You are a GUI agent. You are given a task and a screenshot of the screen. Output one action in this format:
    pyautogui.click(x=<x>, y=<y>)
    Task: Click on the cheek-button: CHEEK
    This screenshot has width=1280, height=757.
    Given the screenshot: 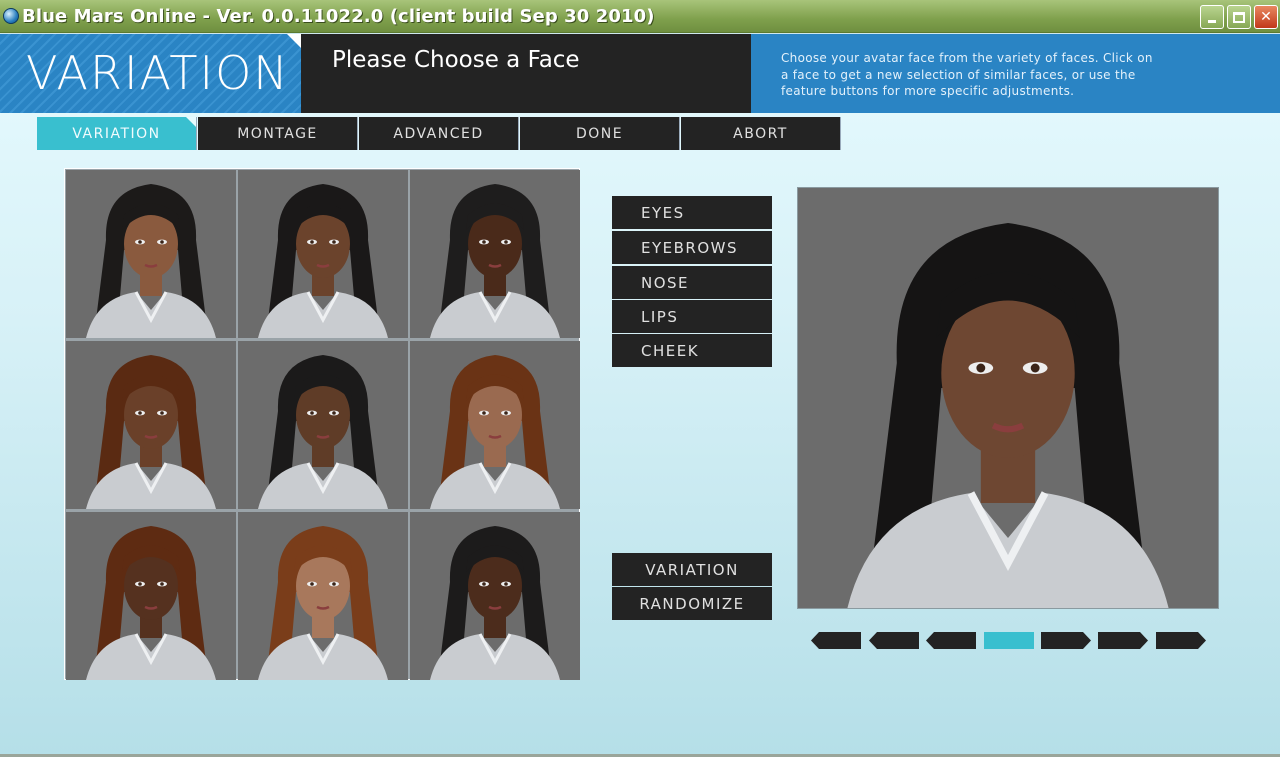 What is the action you would take?
    pyautogui.click(x=692, y=350)
    